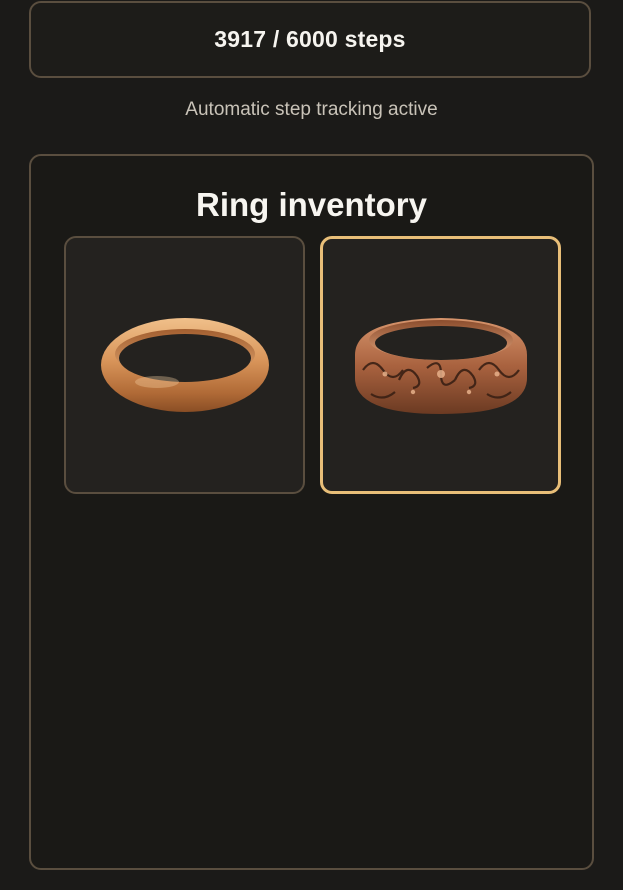  Describe the element at coordinates (311, 109) in the screenshot. I see `tracking-status-text: Automatic step tracking active` at that location.